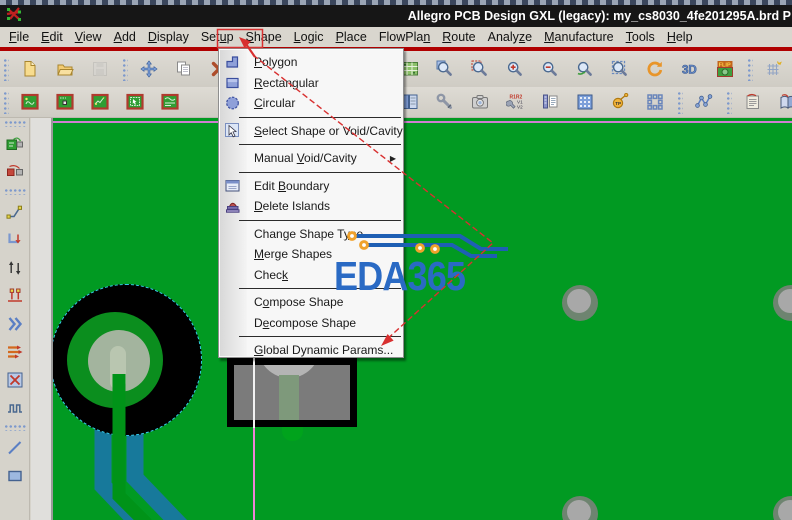 The width and height of the screenshot is (792, 520). I want to click on view-3d-button: 3D, so click(690, 69).